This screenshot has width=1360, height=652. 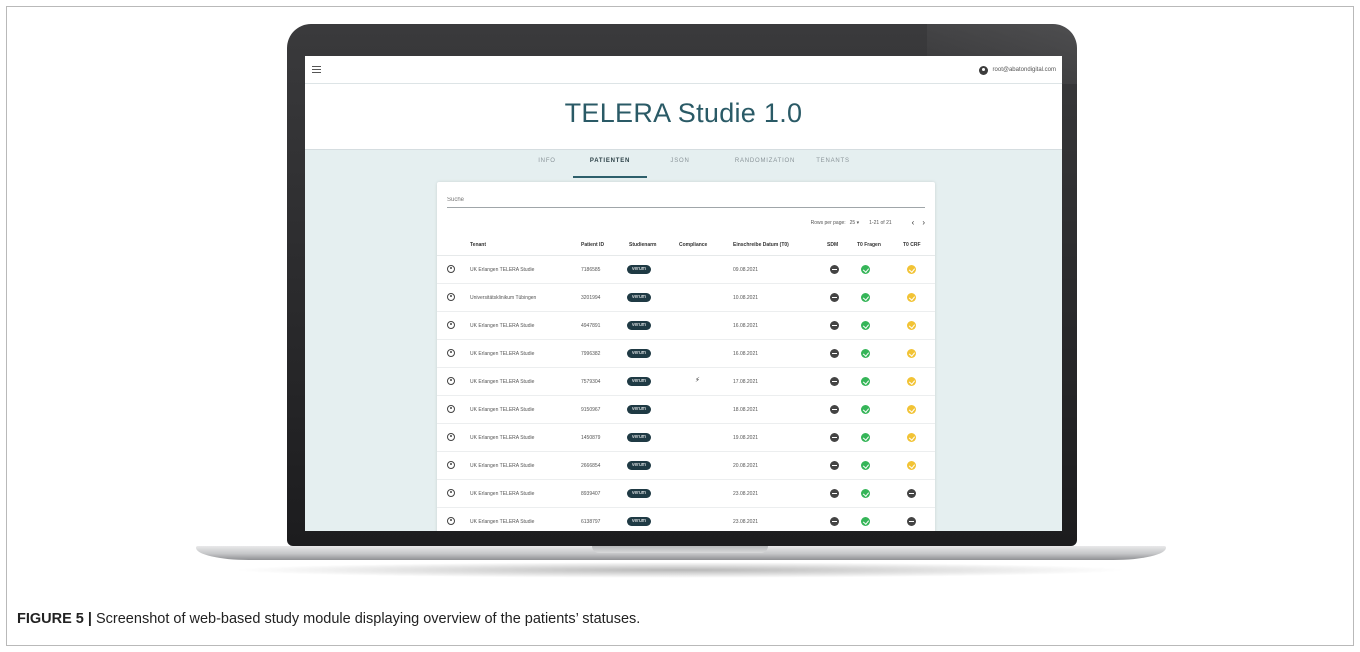 I want to click on page-range: 1-21 of 21, so click(x=880, y=223).